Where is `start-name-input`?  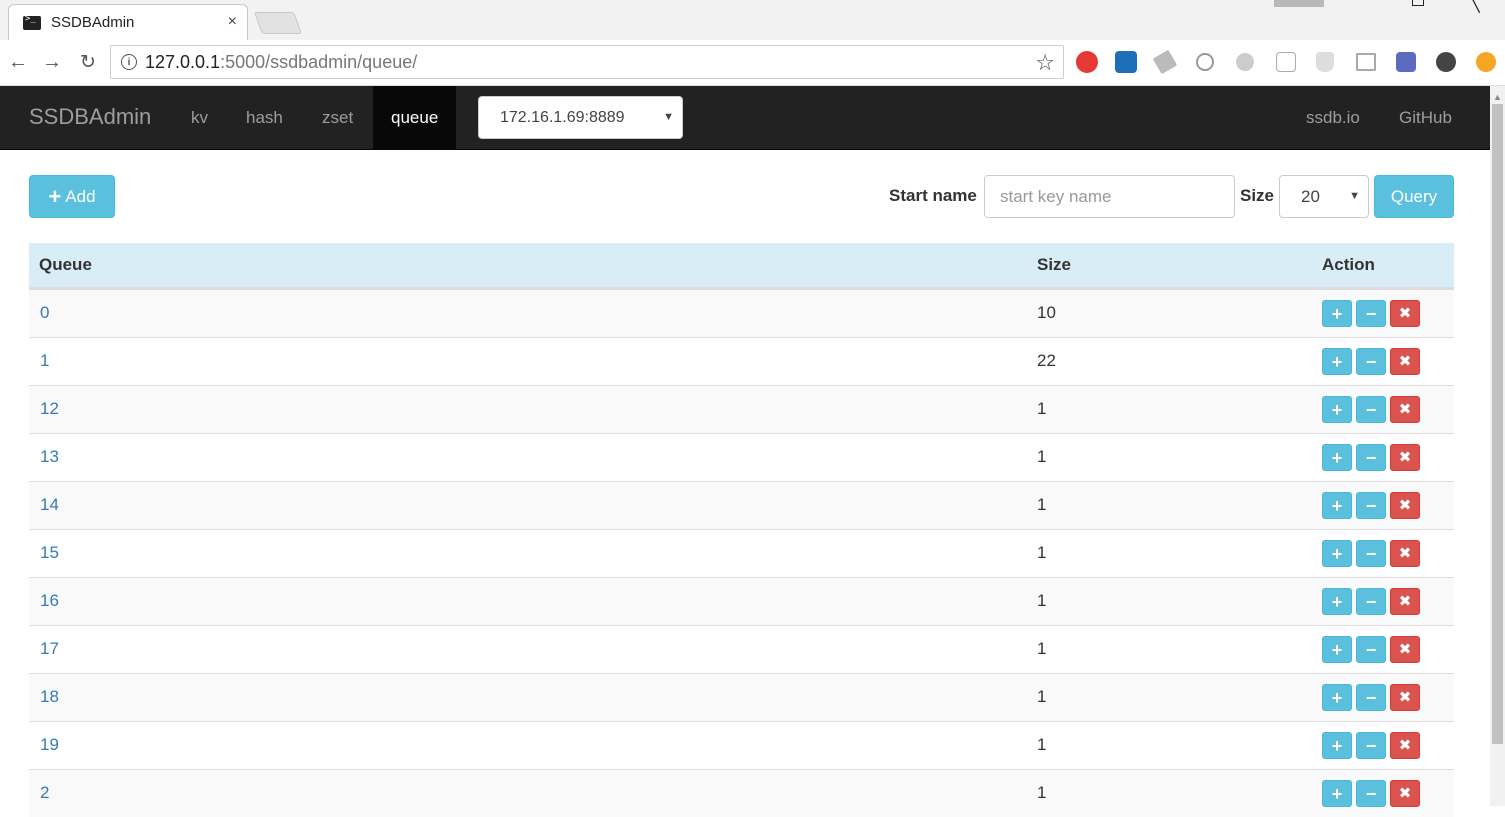 start-name-input is located at coordinates (1109, 196).